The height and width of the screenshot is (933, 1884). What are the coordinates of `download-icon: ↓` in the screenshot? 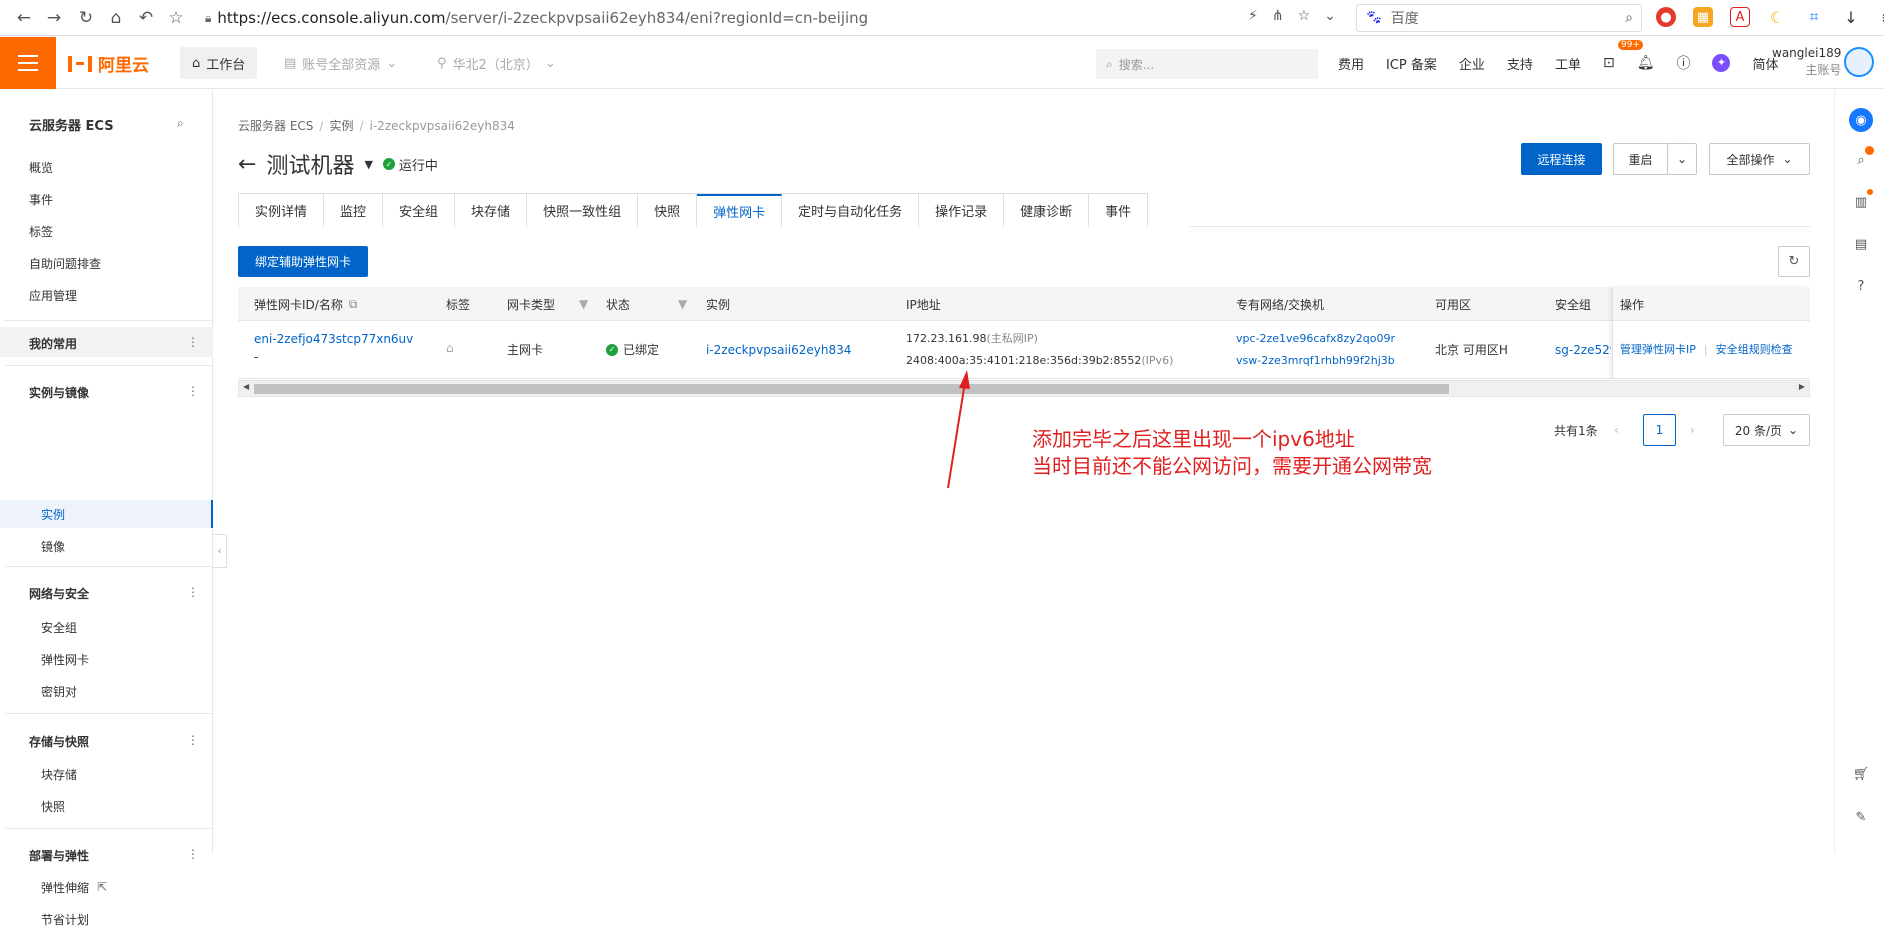 It's located at (1851, 17).